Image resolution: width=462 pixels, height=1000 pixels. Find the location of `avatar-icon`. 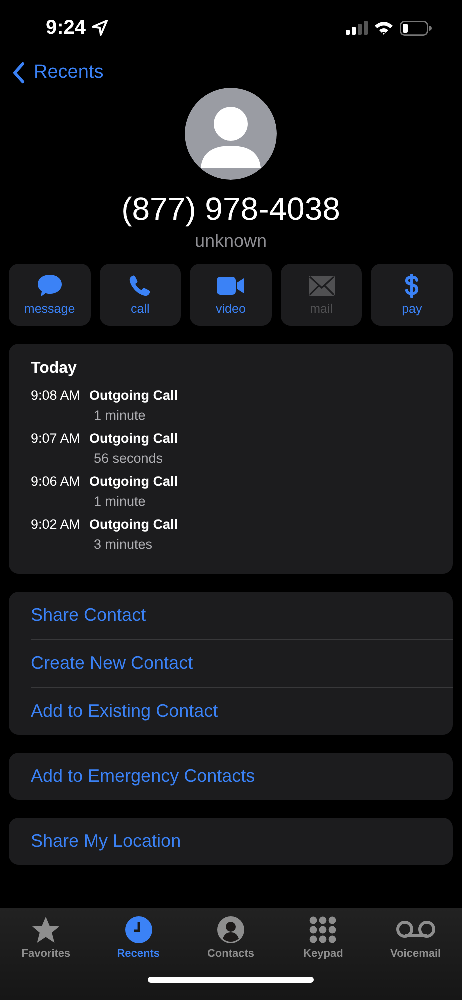

avatar-icon is located at coordinates (231, 134).